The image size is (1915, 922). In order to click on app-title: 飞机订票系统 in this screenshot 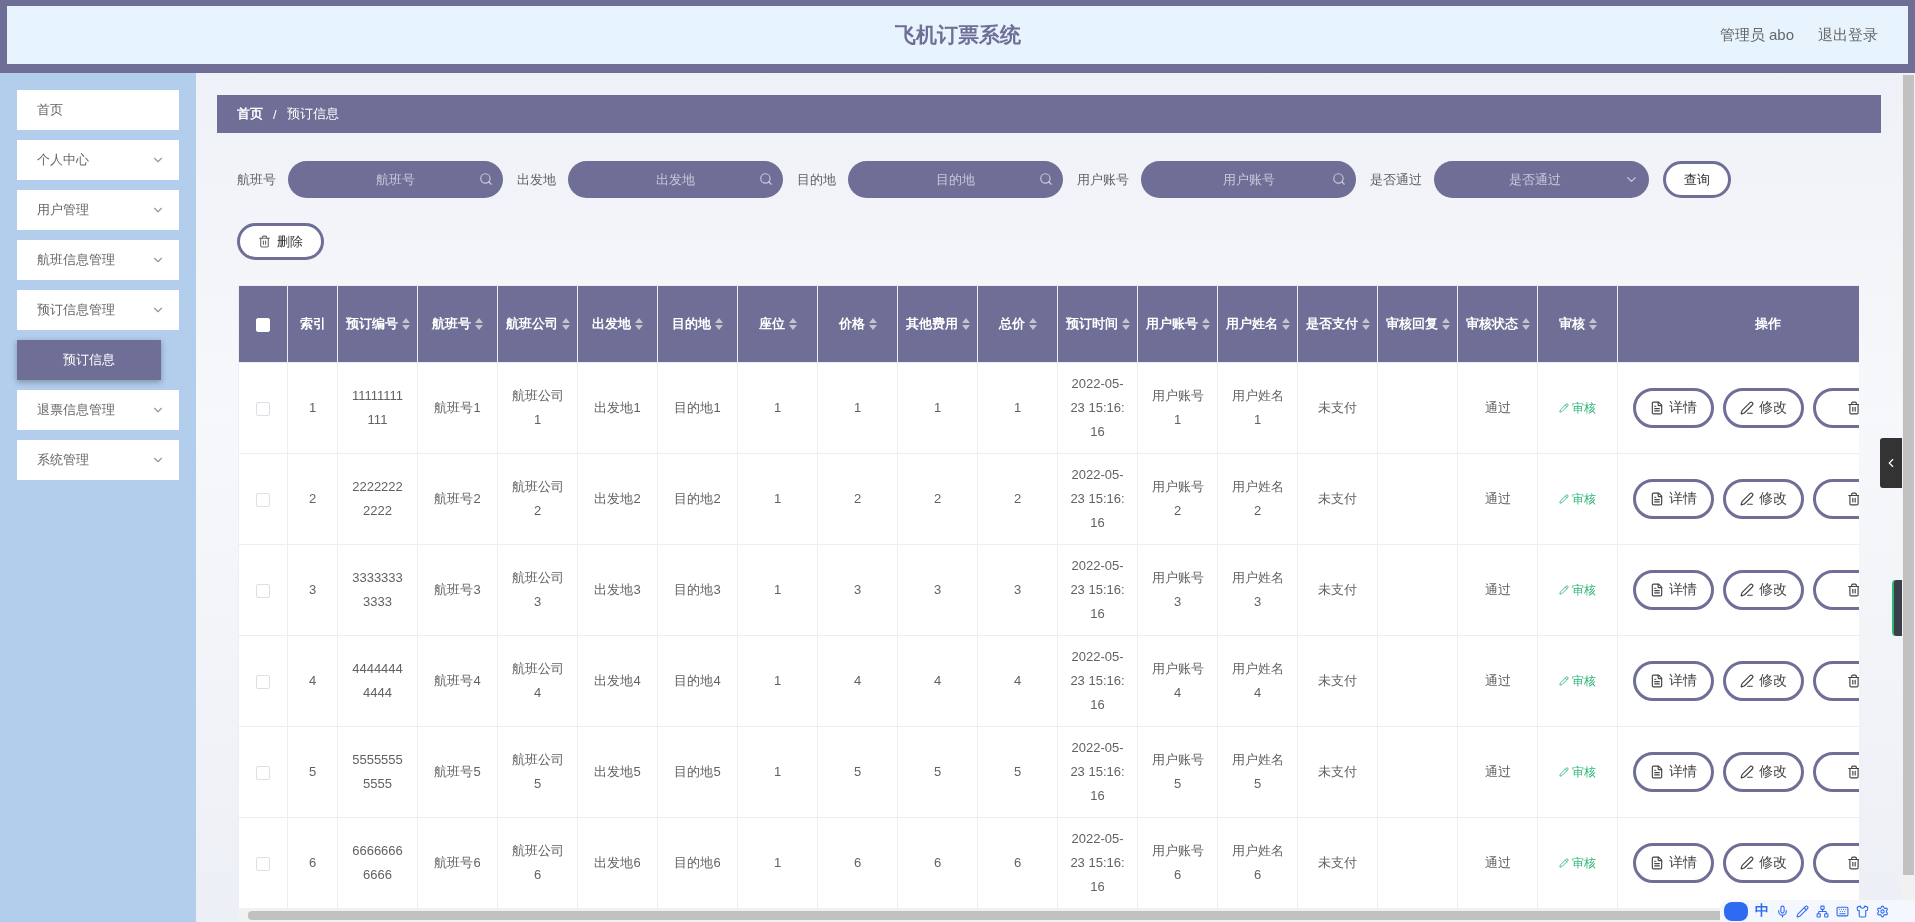, I will do `click(957, 35)`.